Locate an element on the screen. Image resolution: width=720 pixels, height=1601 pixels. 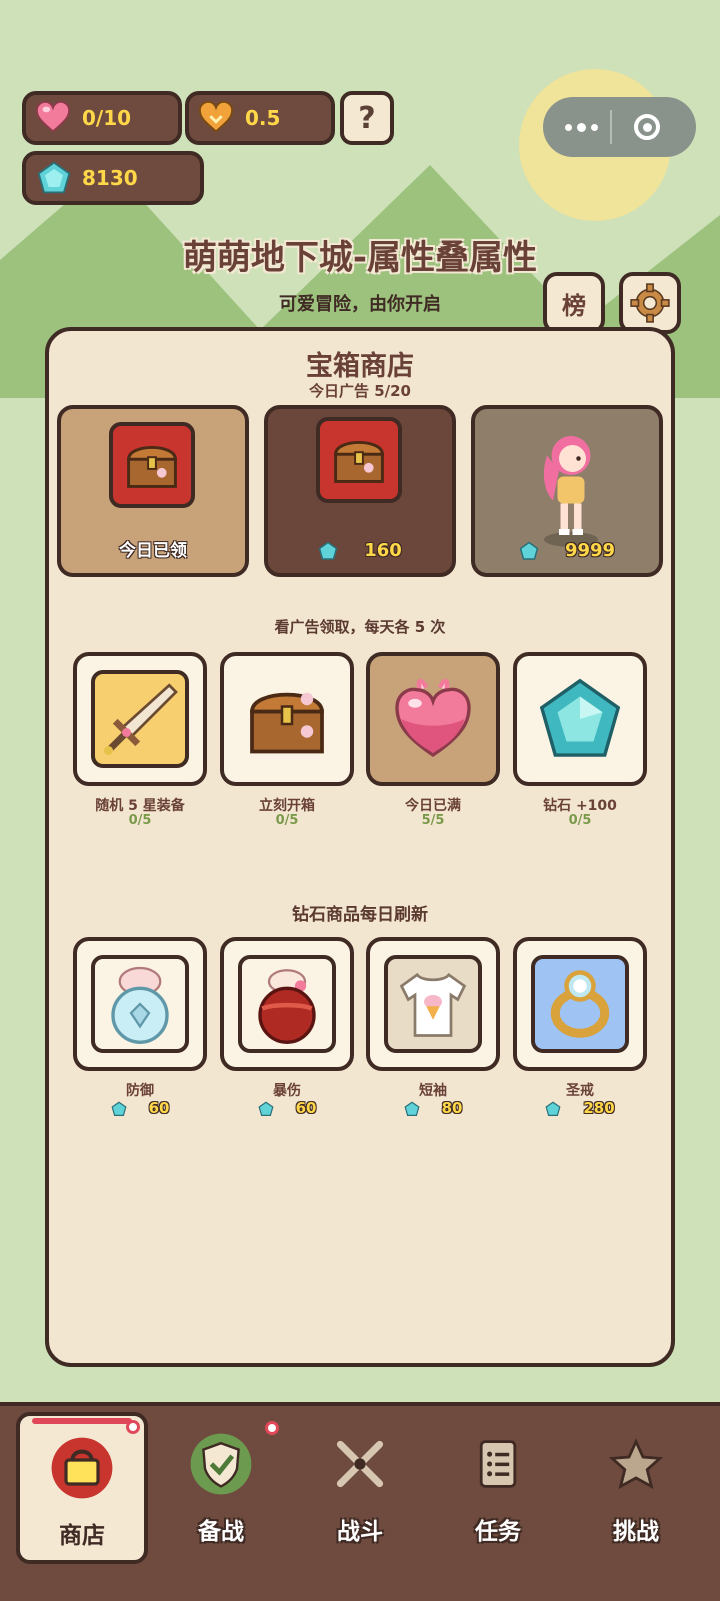
help-button: ? is located at coordinates (367, 118).